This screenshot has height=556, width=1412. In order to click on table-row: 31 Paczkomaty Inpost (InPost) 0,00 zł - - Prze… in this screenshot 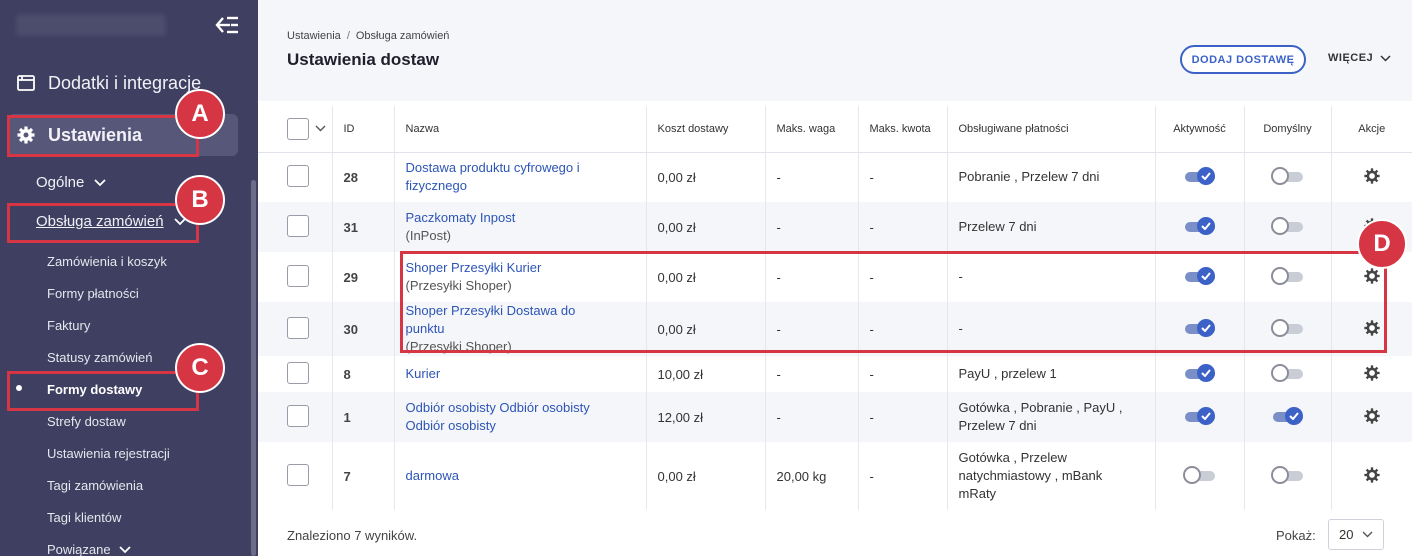, I will do `click(835, 227)`.